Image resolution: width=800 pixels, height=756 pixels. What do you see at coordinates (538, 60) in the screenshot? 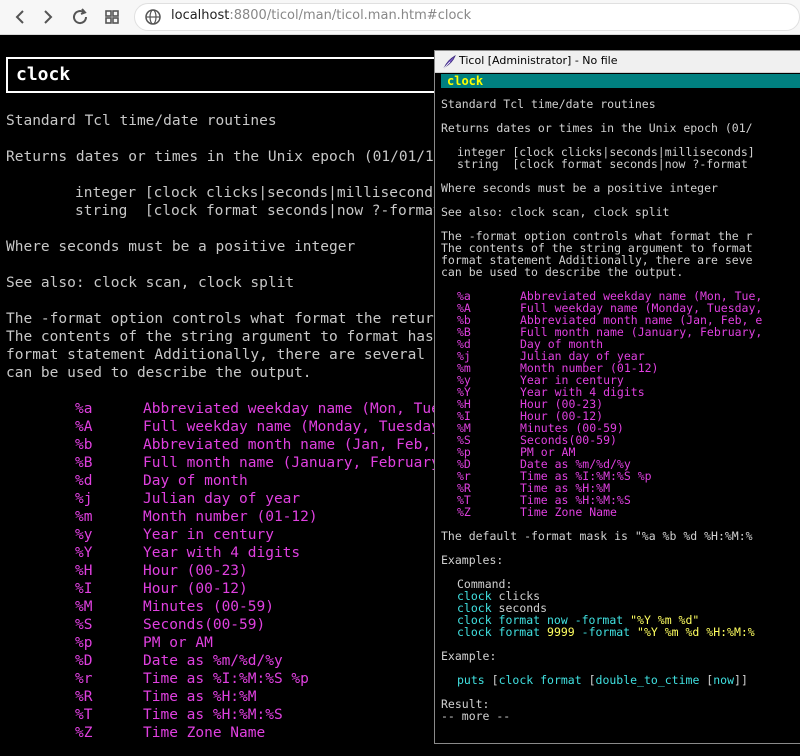
I see `window-title: Ticol [Administrator] - No file` at bounding box center [538, 60].